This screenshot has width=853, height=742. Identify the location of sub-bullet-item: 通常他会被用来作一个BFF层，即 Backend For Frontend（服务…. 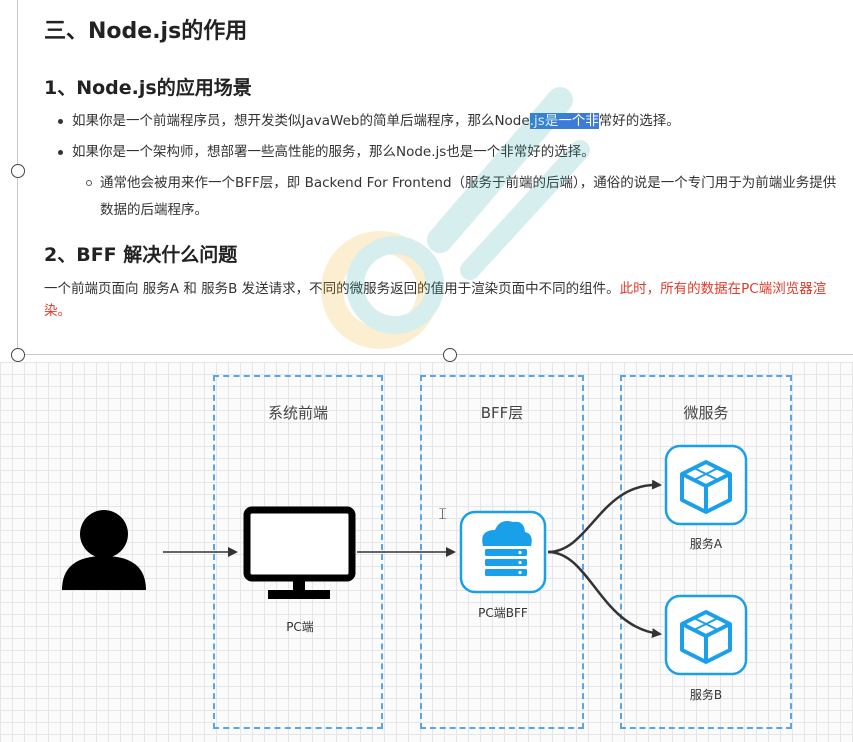
(469, 197).